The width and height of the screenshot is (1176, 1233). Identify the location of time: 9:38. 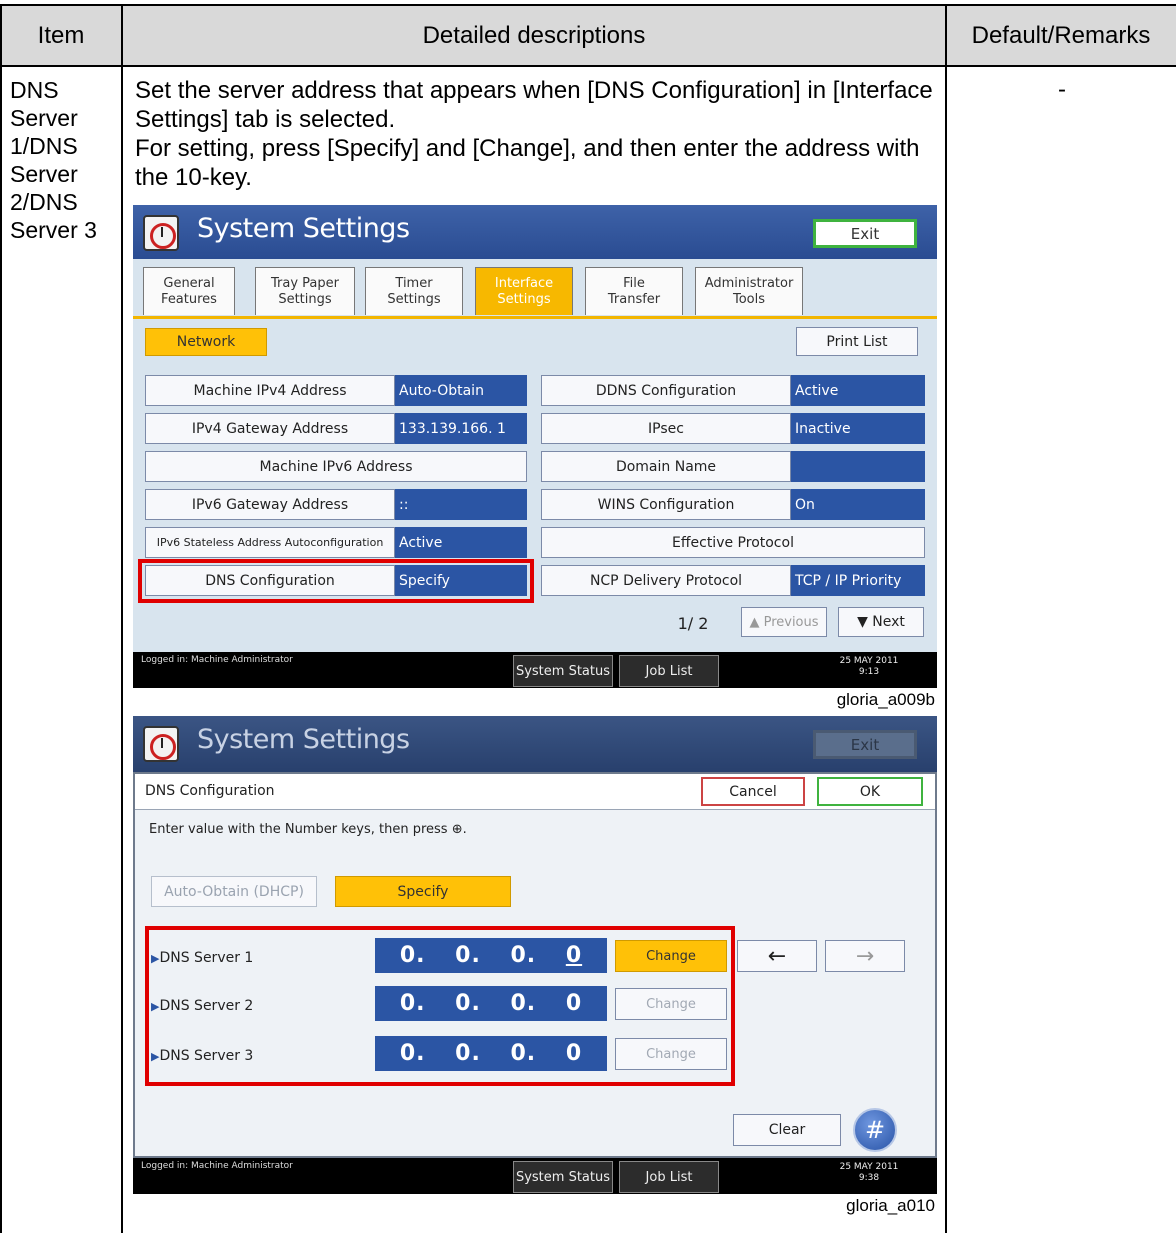
(869, 1178).